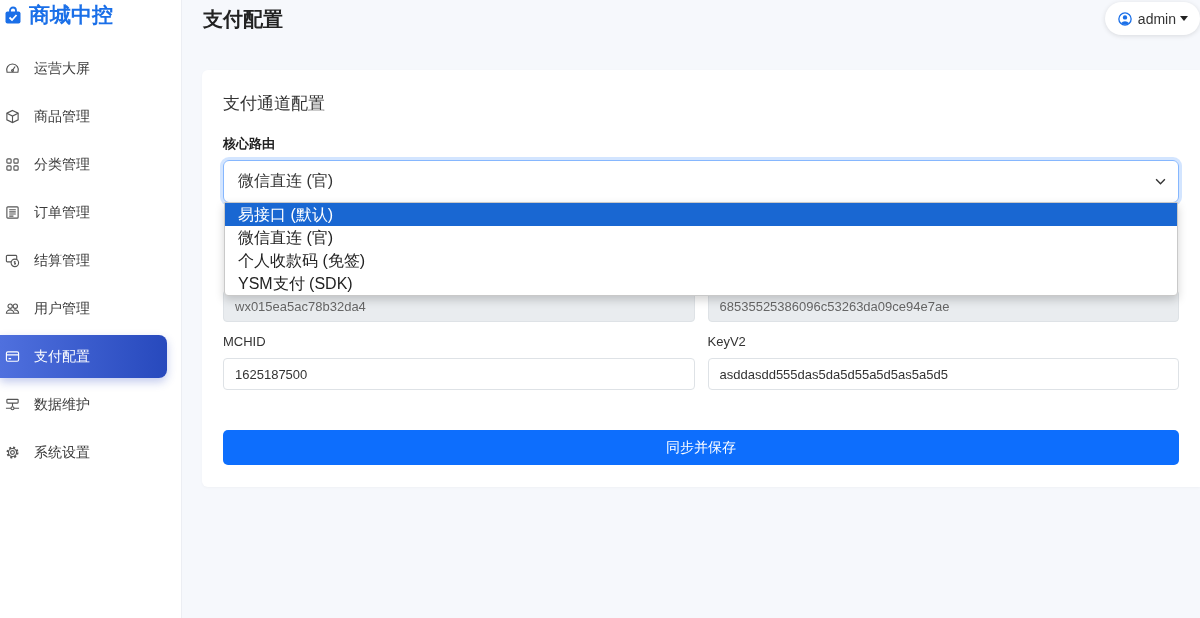  I want to click on dropdown-option: 个人收款码 (免签), so click(701, 260).